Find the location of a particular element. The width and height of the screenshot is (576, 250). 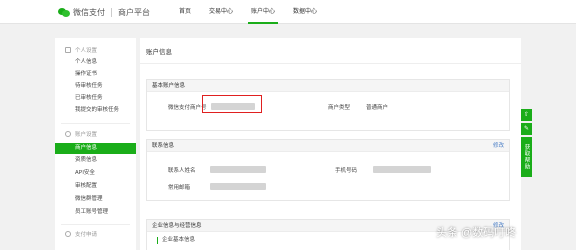

edit-button: ✎ is located at coordinates (526, 129).